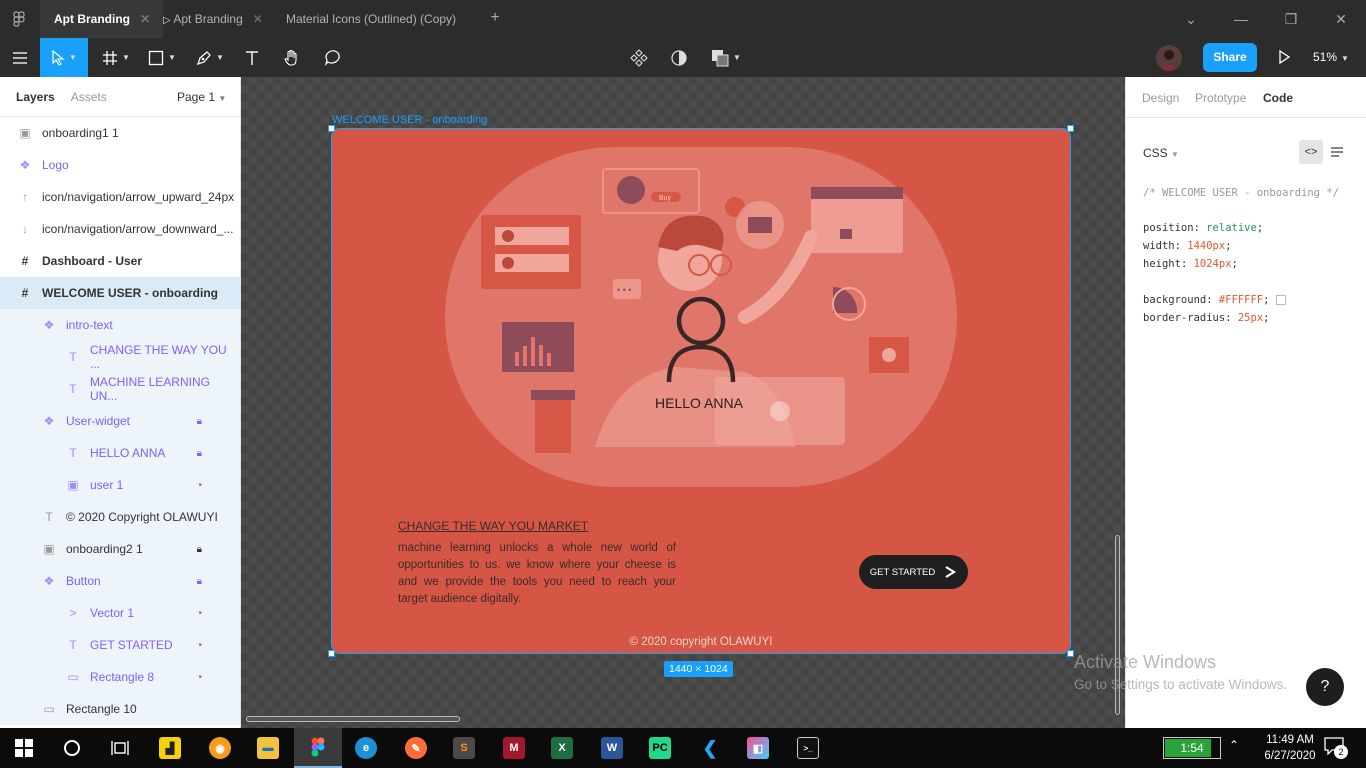 This screenshot has height=768, width=1366. I want to click on hamburger-menu-icon, so click(20, 57).